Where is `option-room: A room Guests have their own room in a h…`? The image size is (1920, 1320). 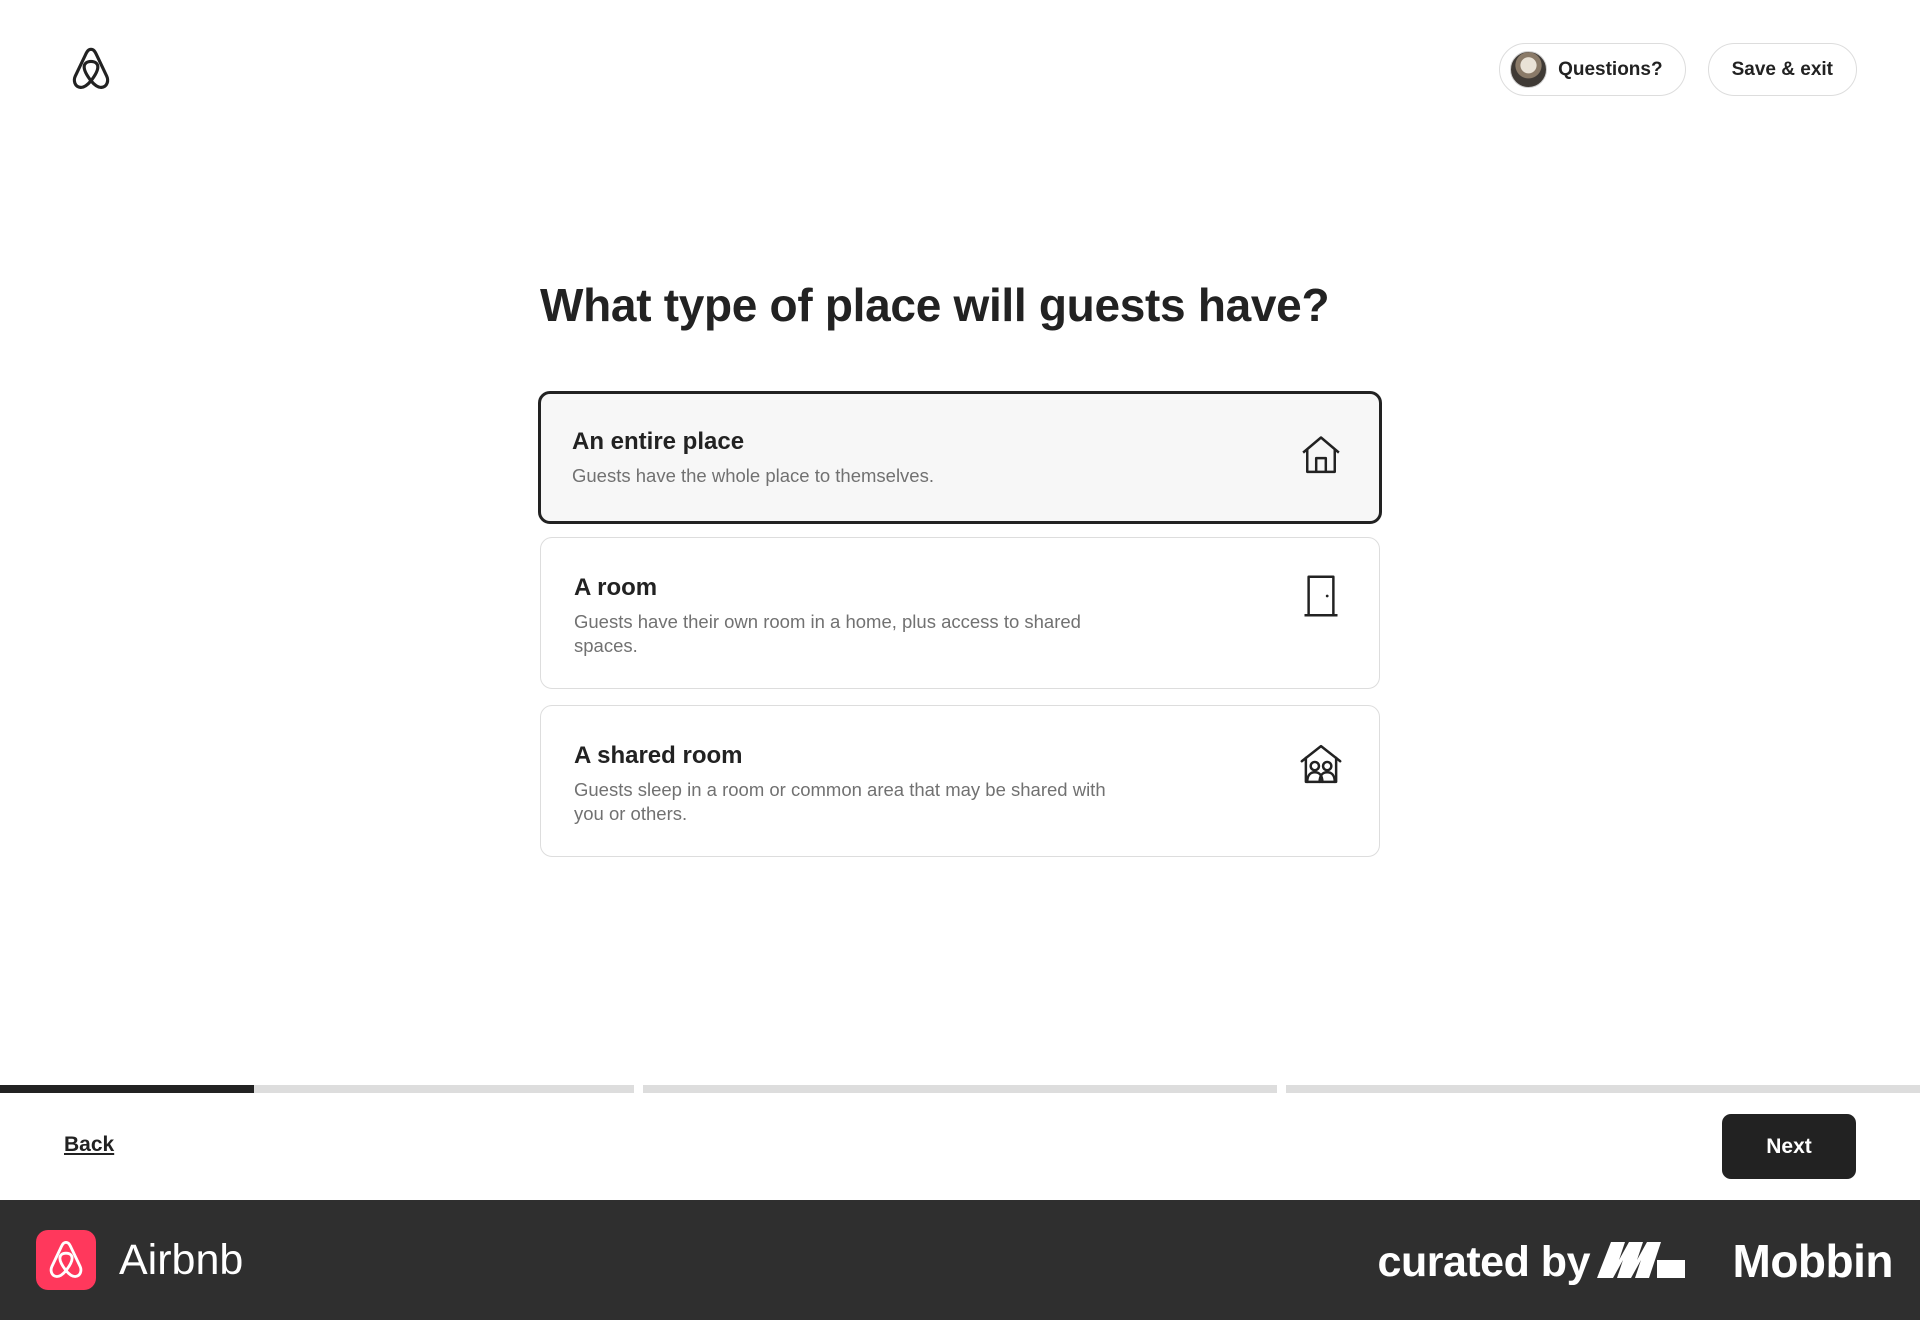
option-room: A room Guests have their own room in a h… is located at coordinates (960, 613).